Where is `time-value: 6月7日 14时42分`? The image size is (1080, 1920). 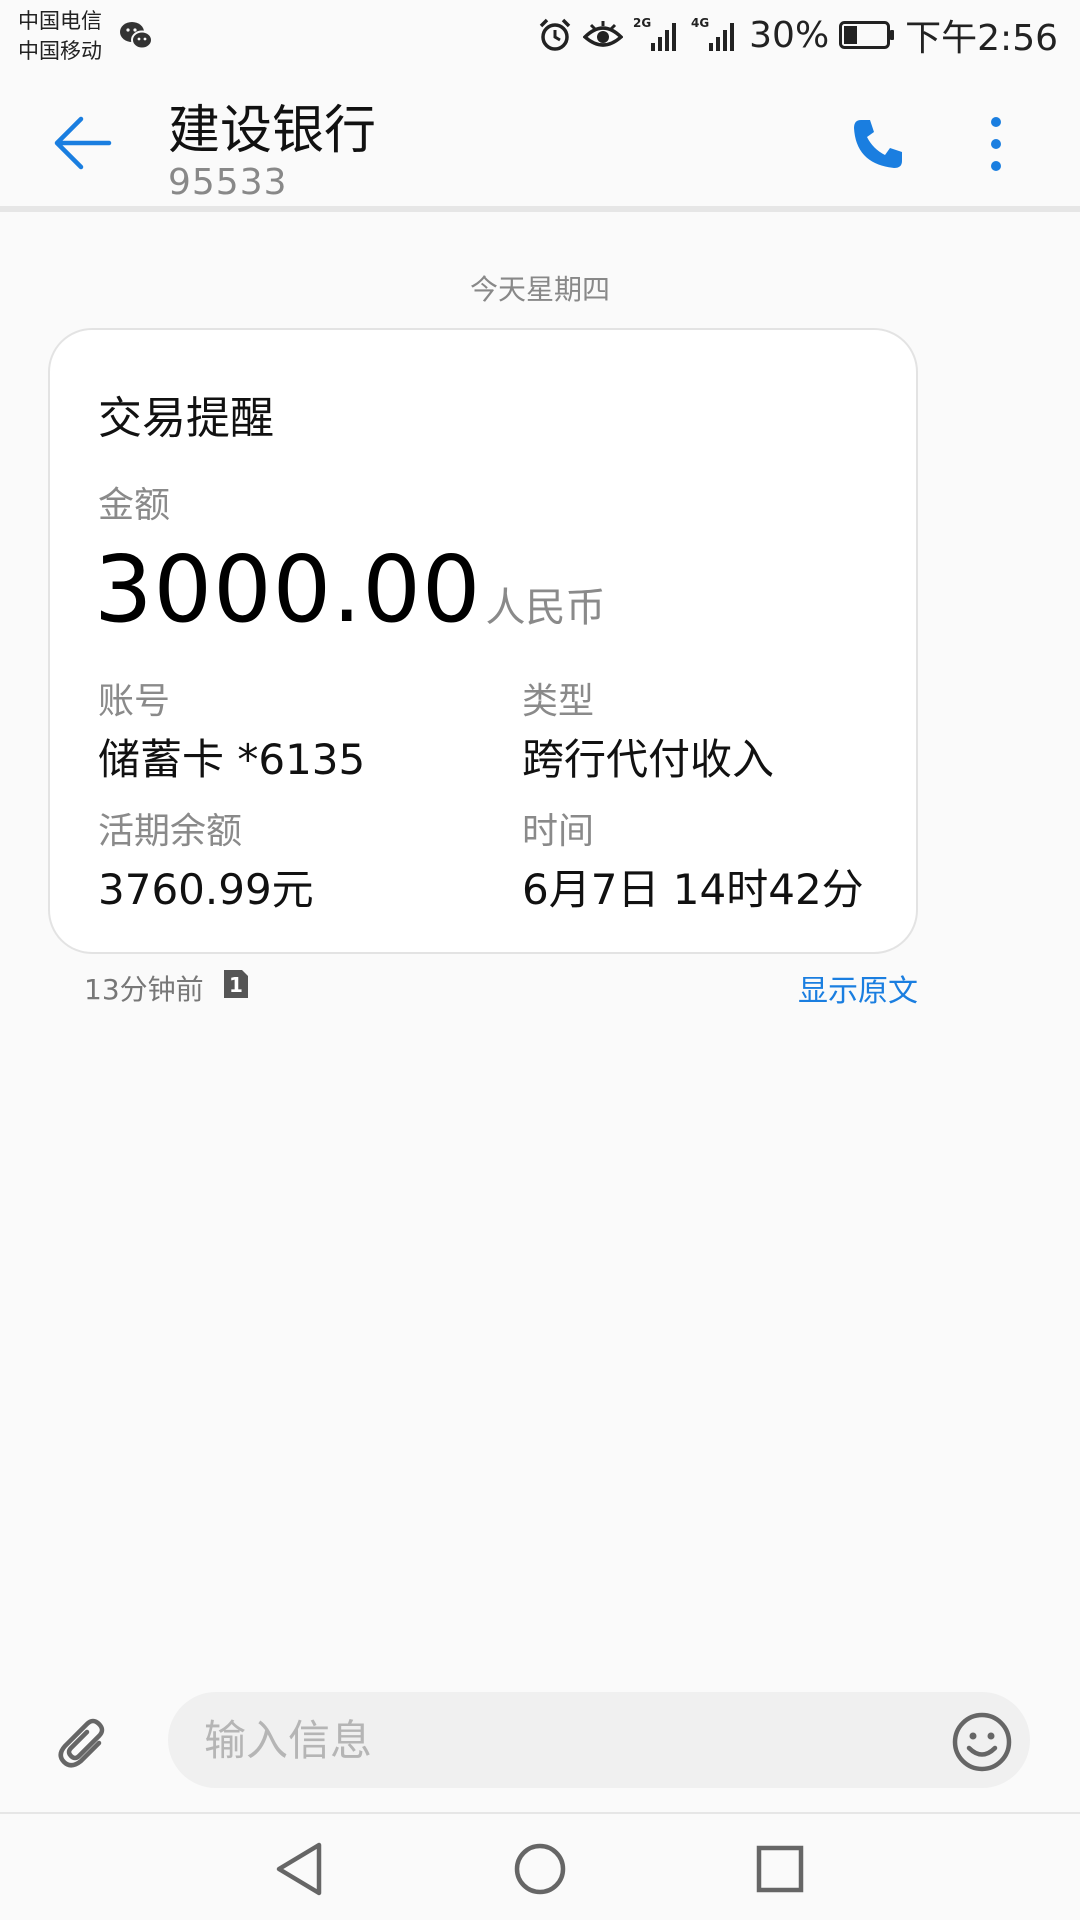 time-value: 6月7日 14时42分 is located at coordinates (693, 889).